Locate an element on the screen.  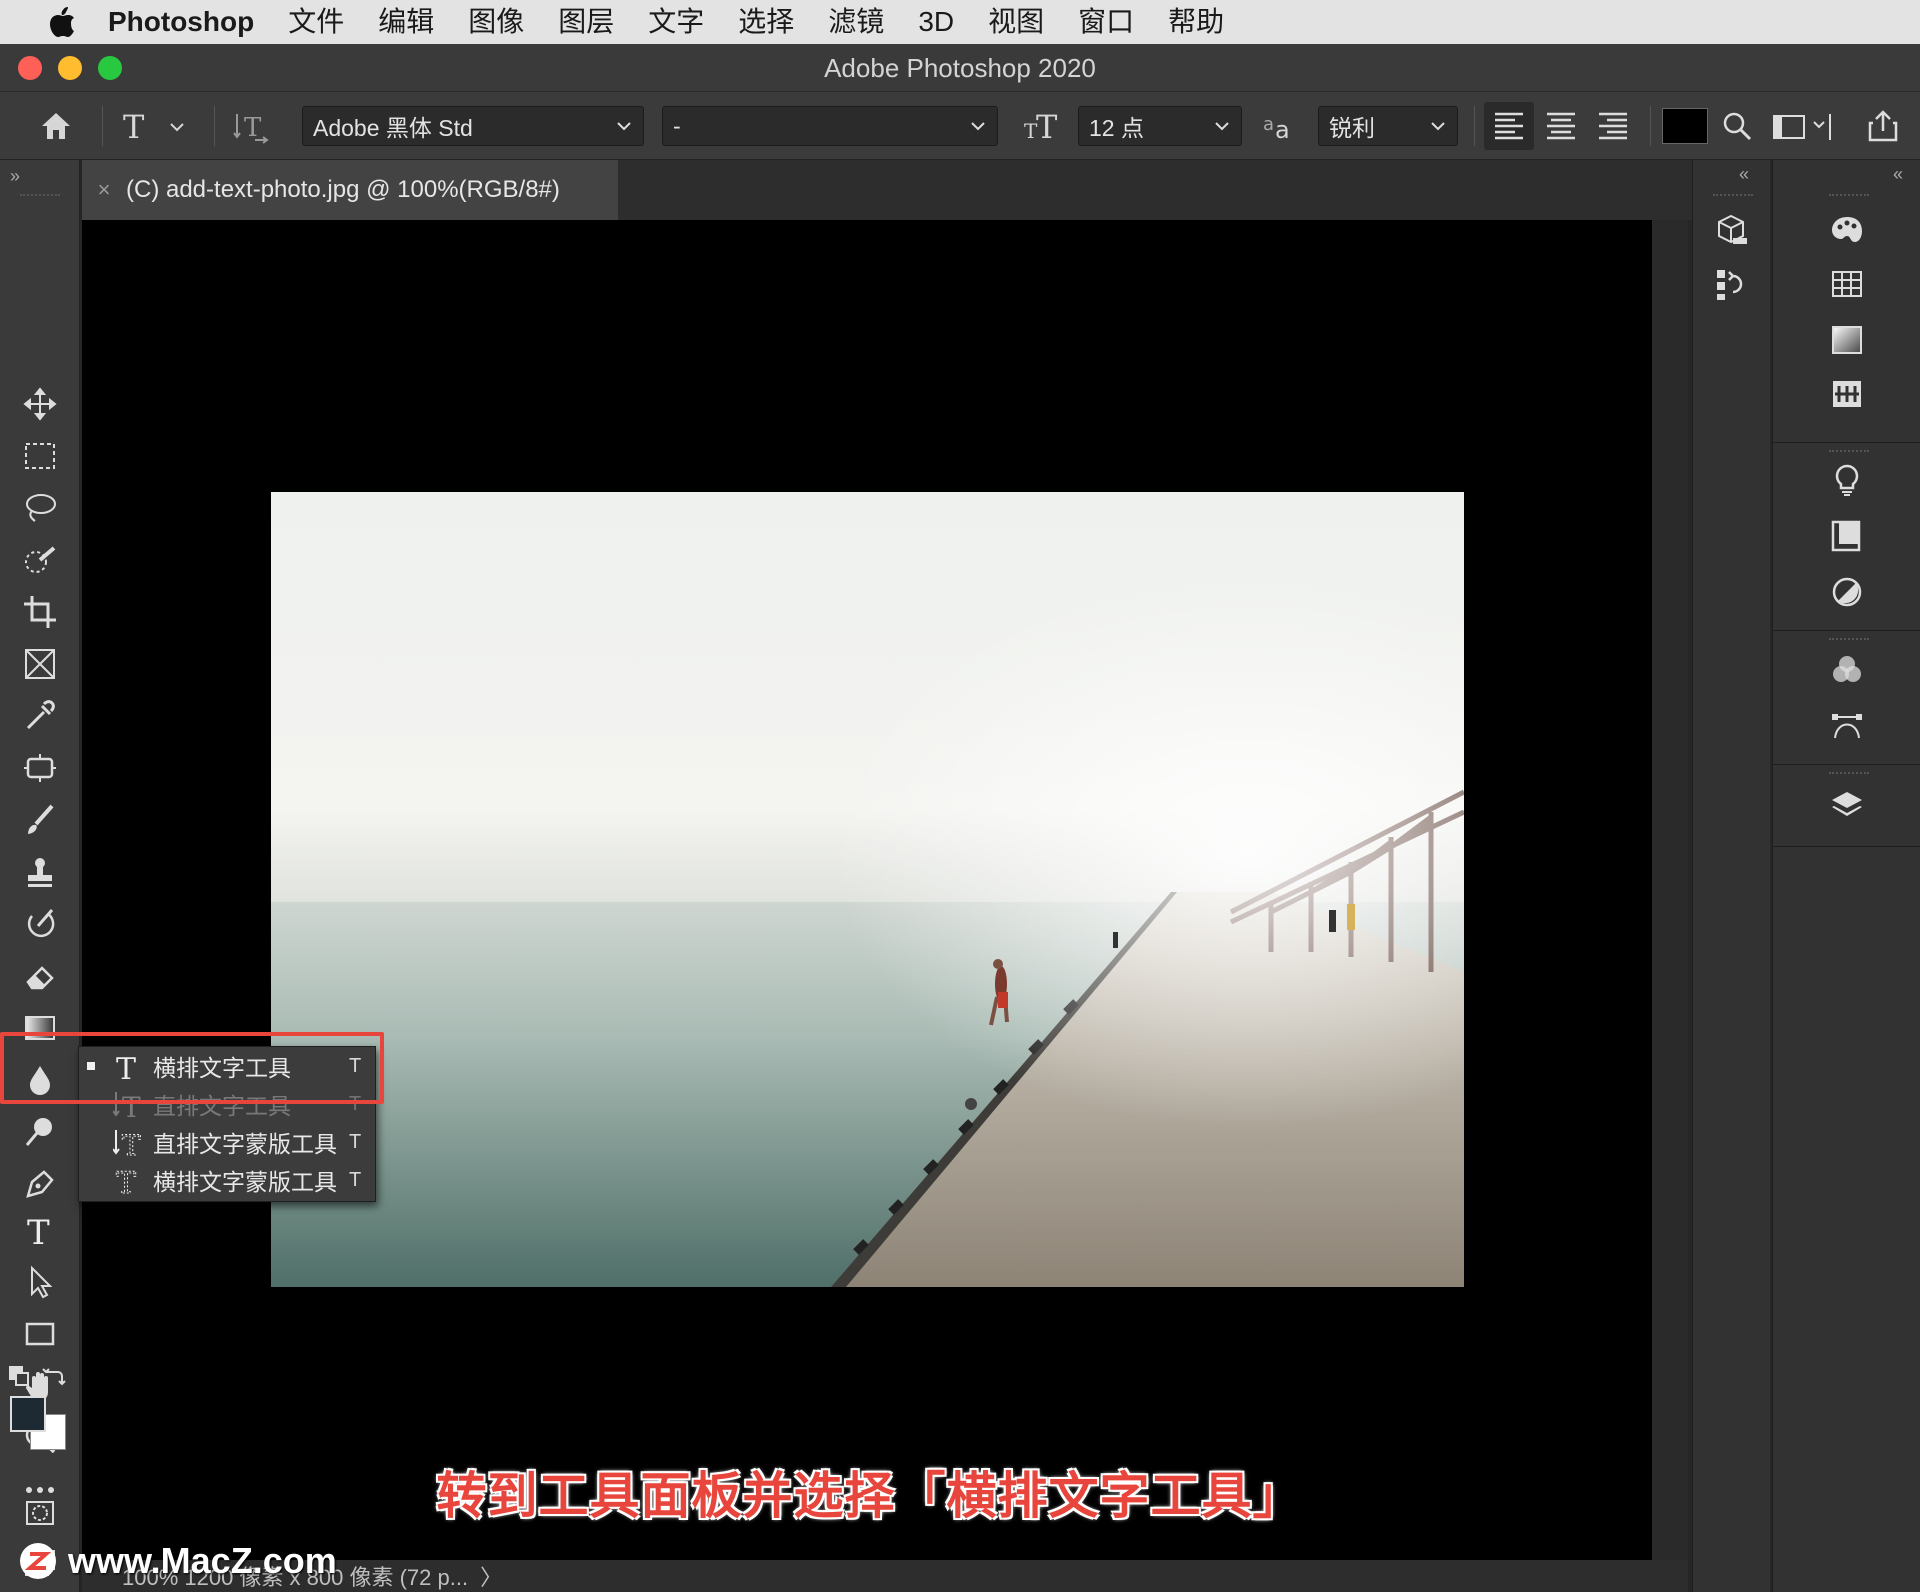
menu-filter: 滤镜 is located at coordinates (856, 22).